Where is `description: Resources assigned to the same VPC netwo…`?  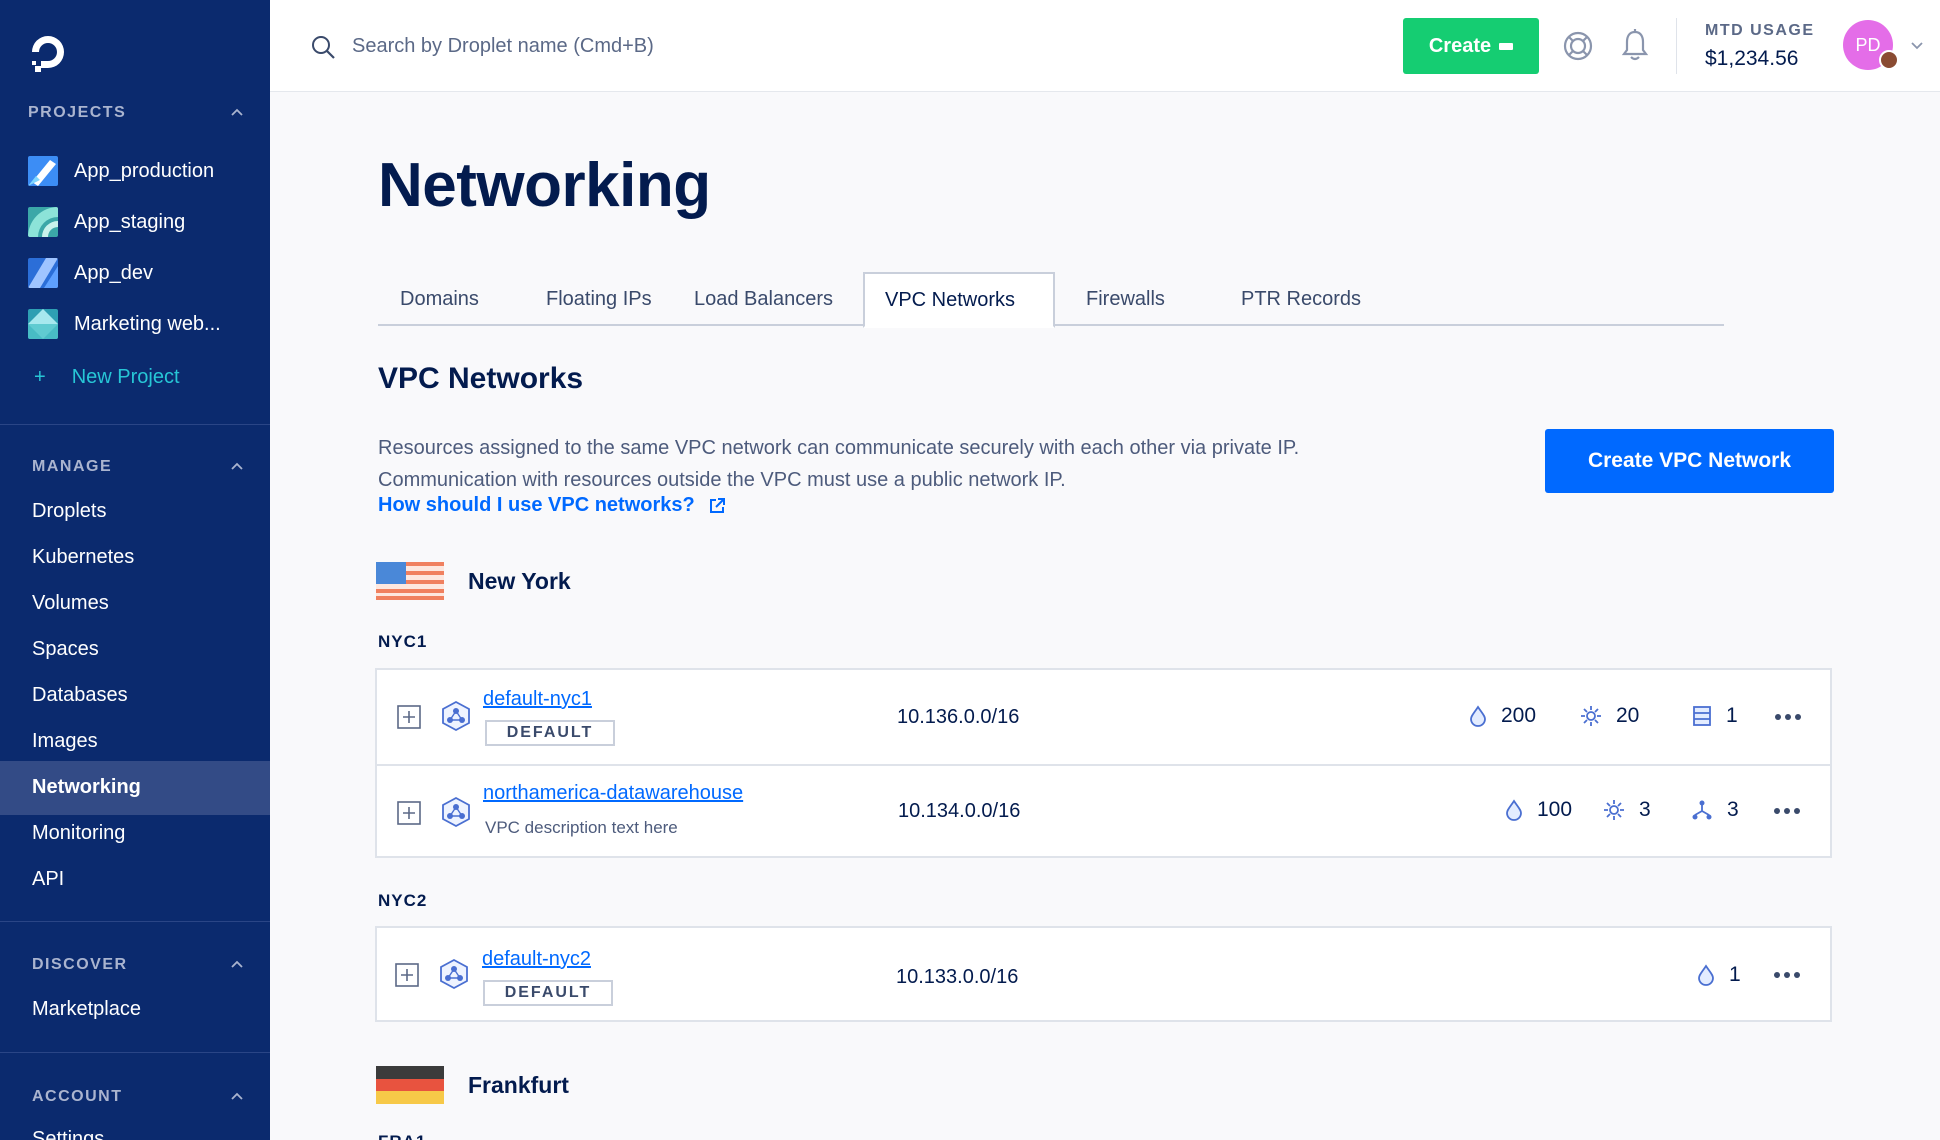
description: Resources assigned to the same VPC netwo… is located at coordinates (838, 464).